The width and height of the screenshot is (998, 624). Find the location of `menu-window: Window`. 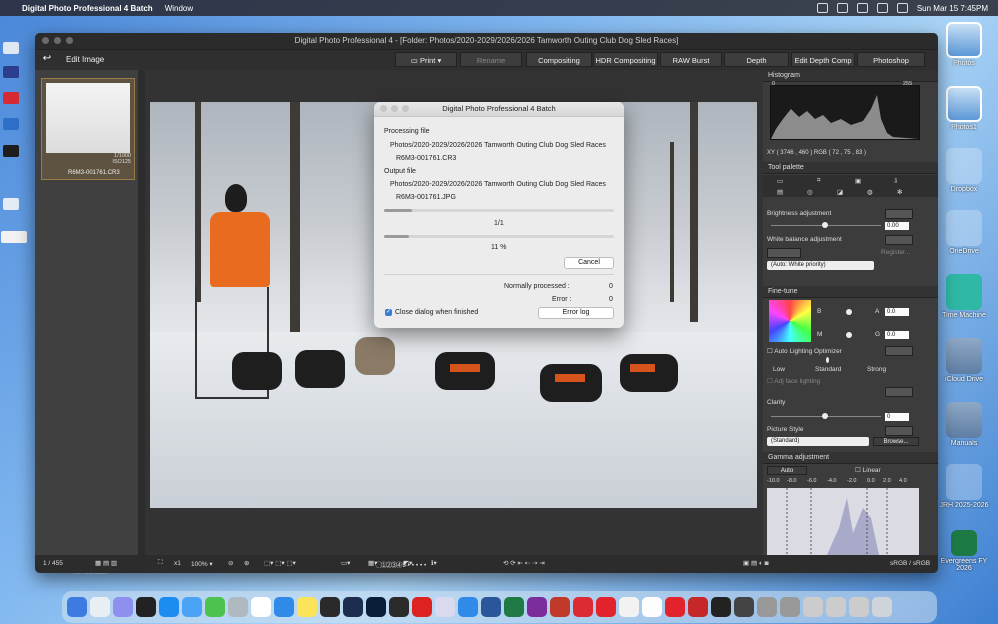

menu-window: Window is located at coordinates (179, 8).